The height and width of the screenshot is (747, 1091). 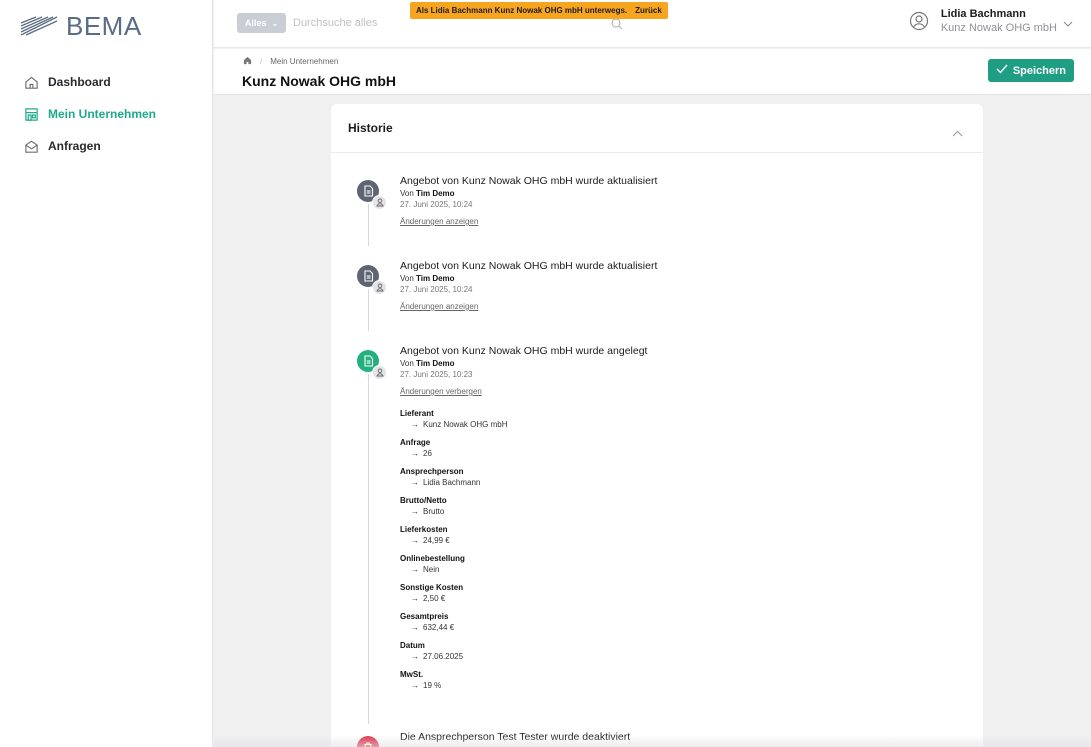 What do you see at coordinates (600, 631) in the screenshot?
I see `change-value: → 632,44 €` at bounding box center [600, 631].